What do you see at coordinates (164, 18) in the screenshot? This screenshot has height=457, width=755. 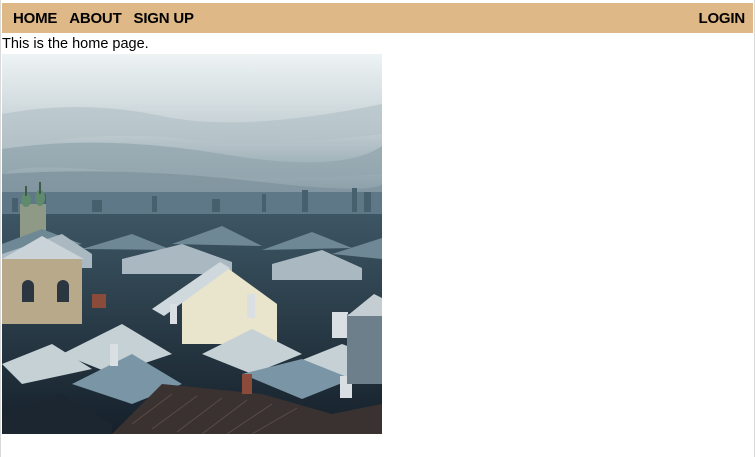 I see `nav-signup-link: SIGN UP` at bounding box center [164, 18].